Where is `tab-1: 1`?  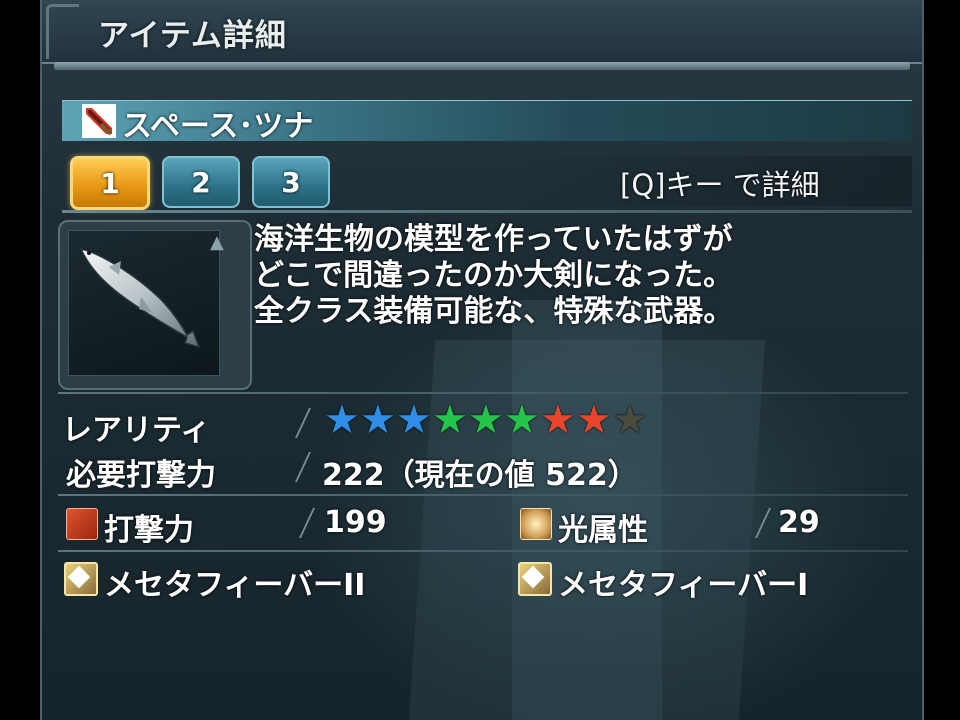
tab-1: 1 is located at coordinates (110, 183).